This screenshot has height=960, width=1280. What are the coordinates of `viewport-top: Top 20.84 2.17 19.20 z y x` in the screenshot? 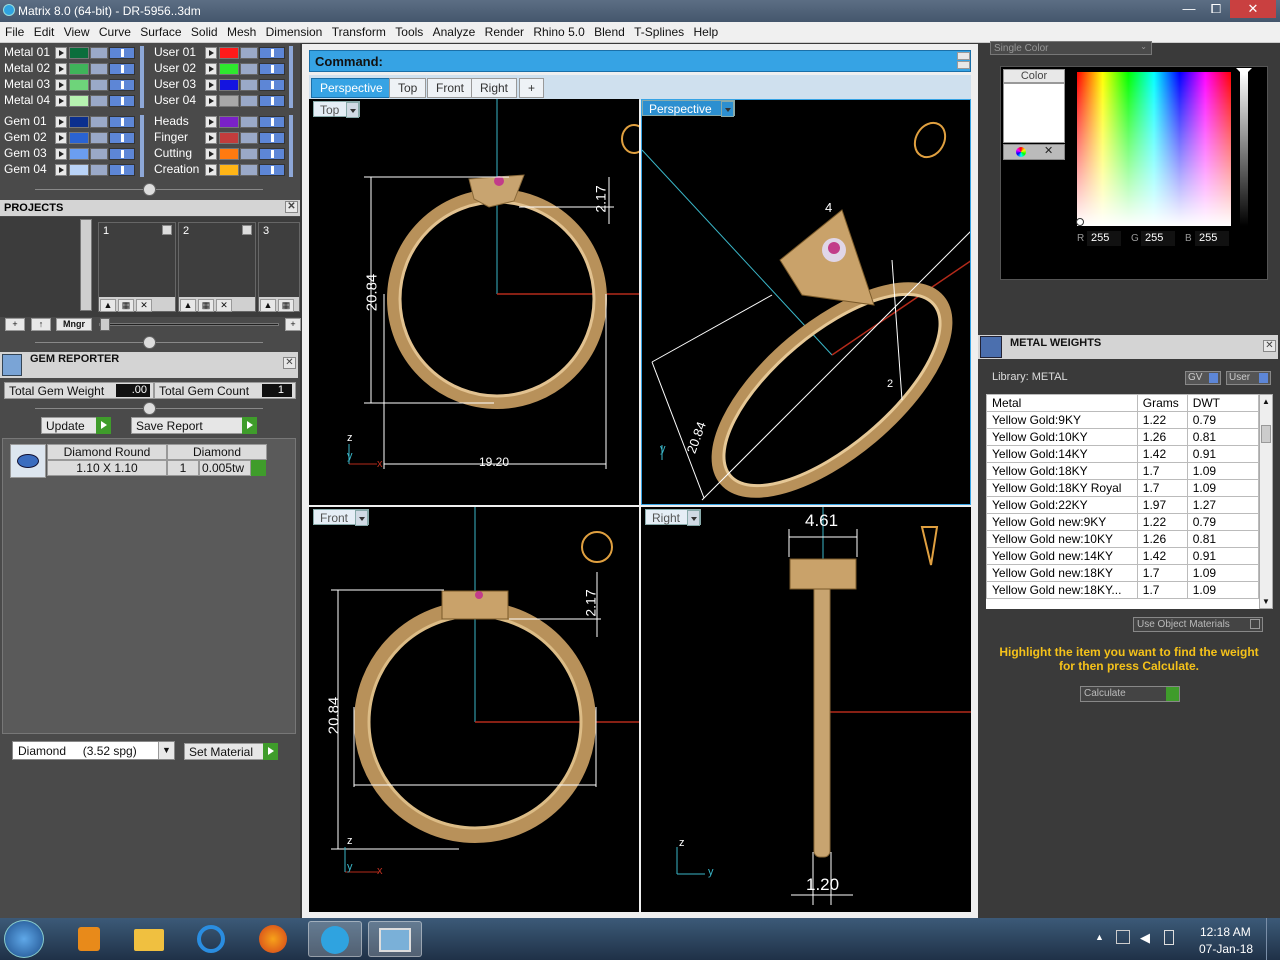 It's located at (474, 302).